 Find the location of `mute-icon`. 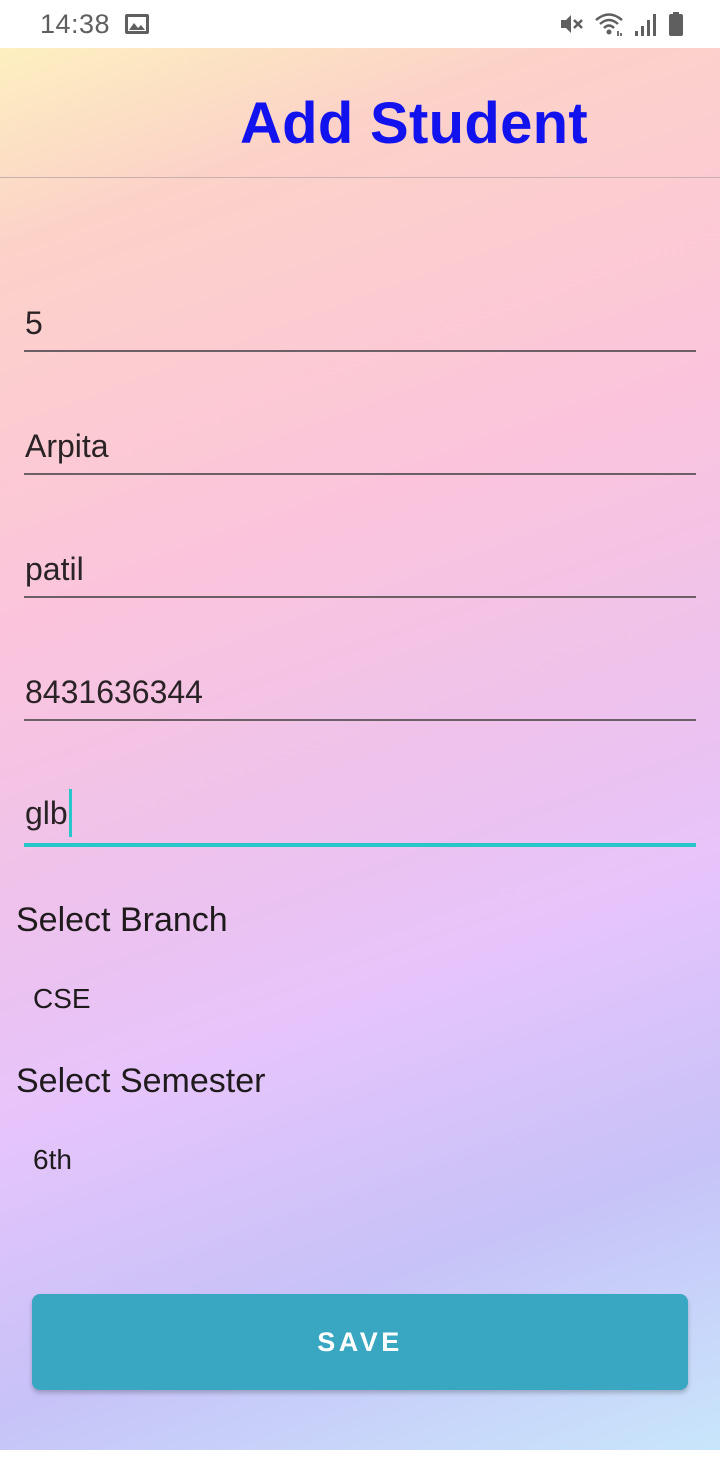

mute-icon is located at coordinates (571, 24).